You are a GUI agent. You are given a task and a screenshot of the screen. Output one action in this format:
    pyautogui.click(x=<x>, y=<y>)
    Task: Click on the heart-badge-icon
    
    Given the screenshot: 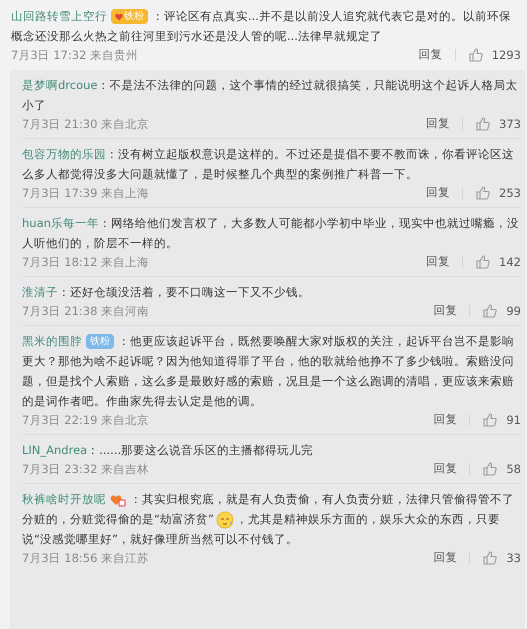 What is the action you would take?
    pyautogui.click(x=118, y=499)
    